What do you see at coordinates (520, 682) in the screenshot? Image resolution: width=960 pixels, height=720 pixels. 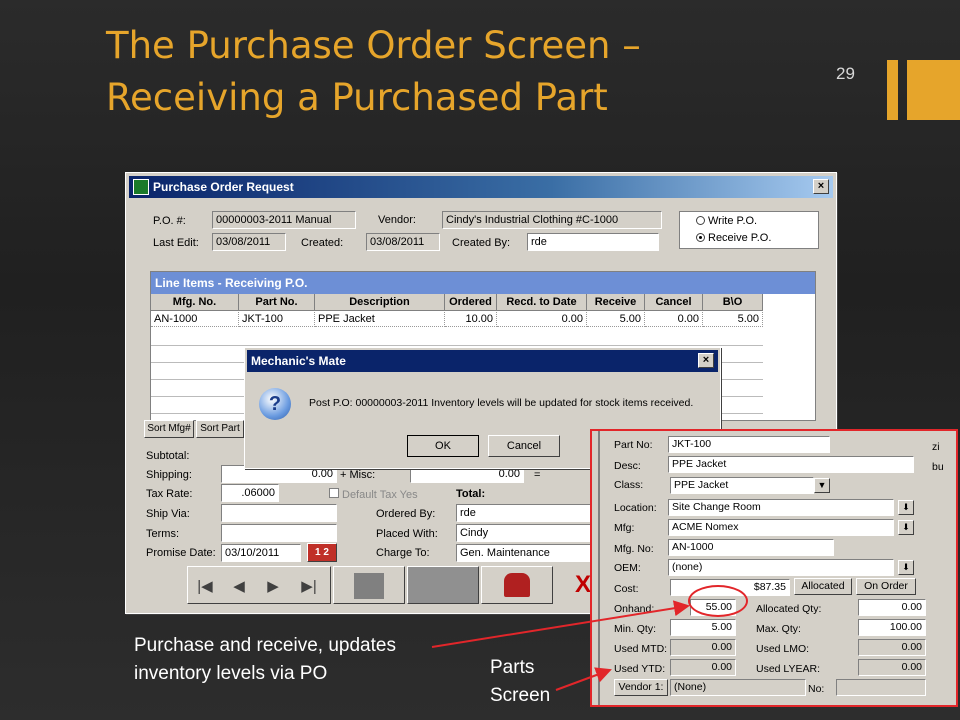 I see `right-callout-text: Parts Screen` at bounding box center [520, 682].